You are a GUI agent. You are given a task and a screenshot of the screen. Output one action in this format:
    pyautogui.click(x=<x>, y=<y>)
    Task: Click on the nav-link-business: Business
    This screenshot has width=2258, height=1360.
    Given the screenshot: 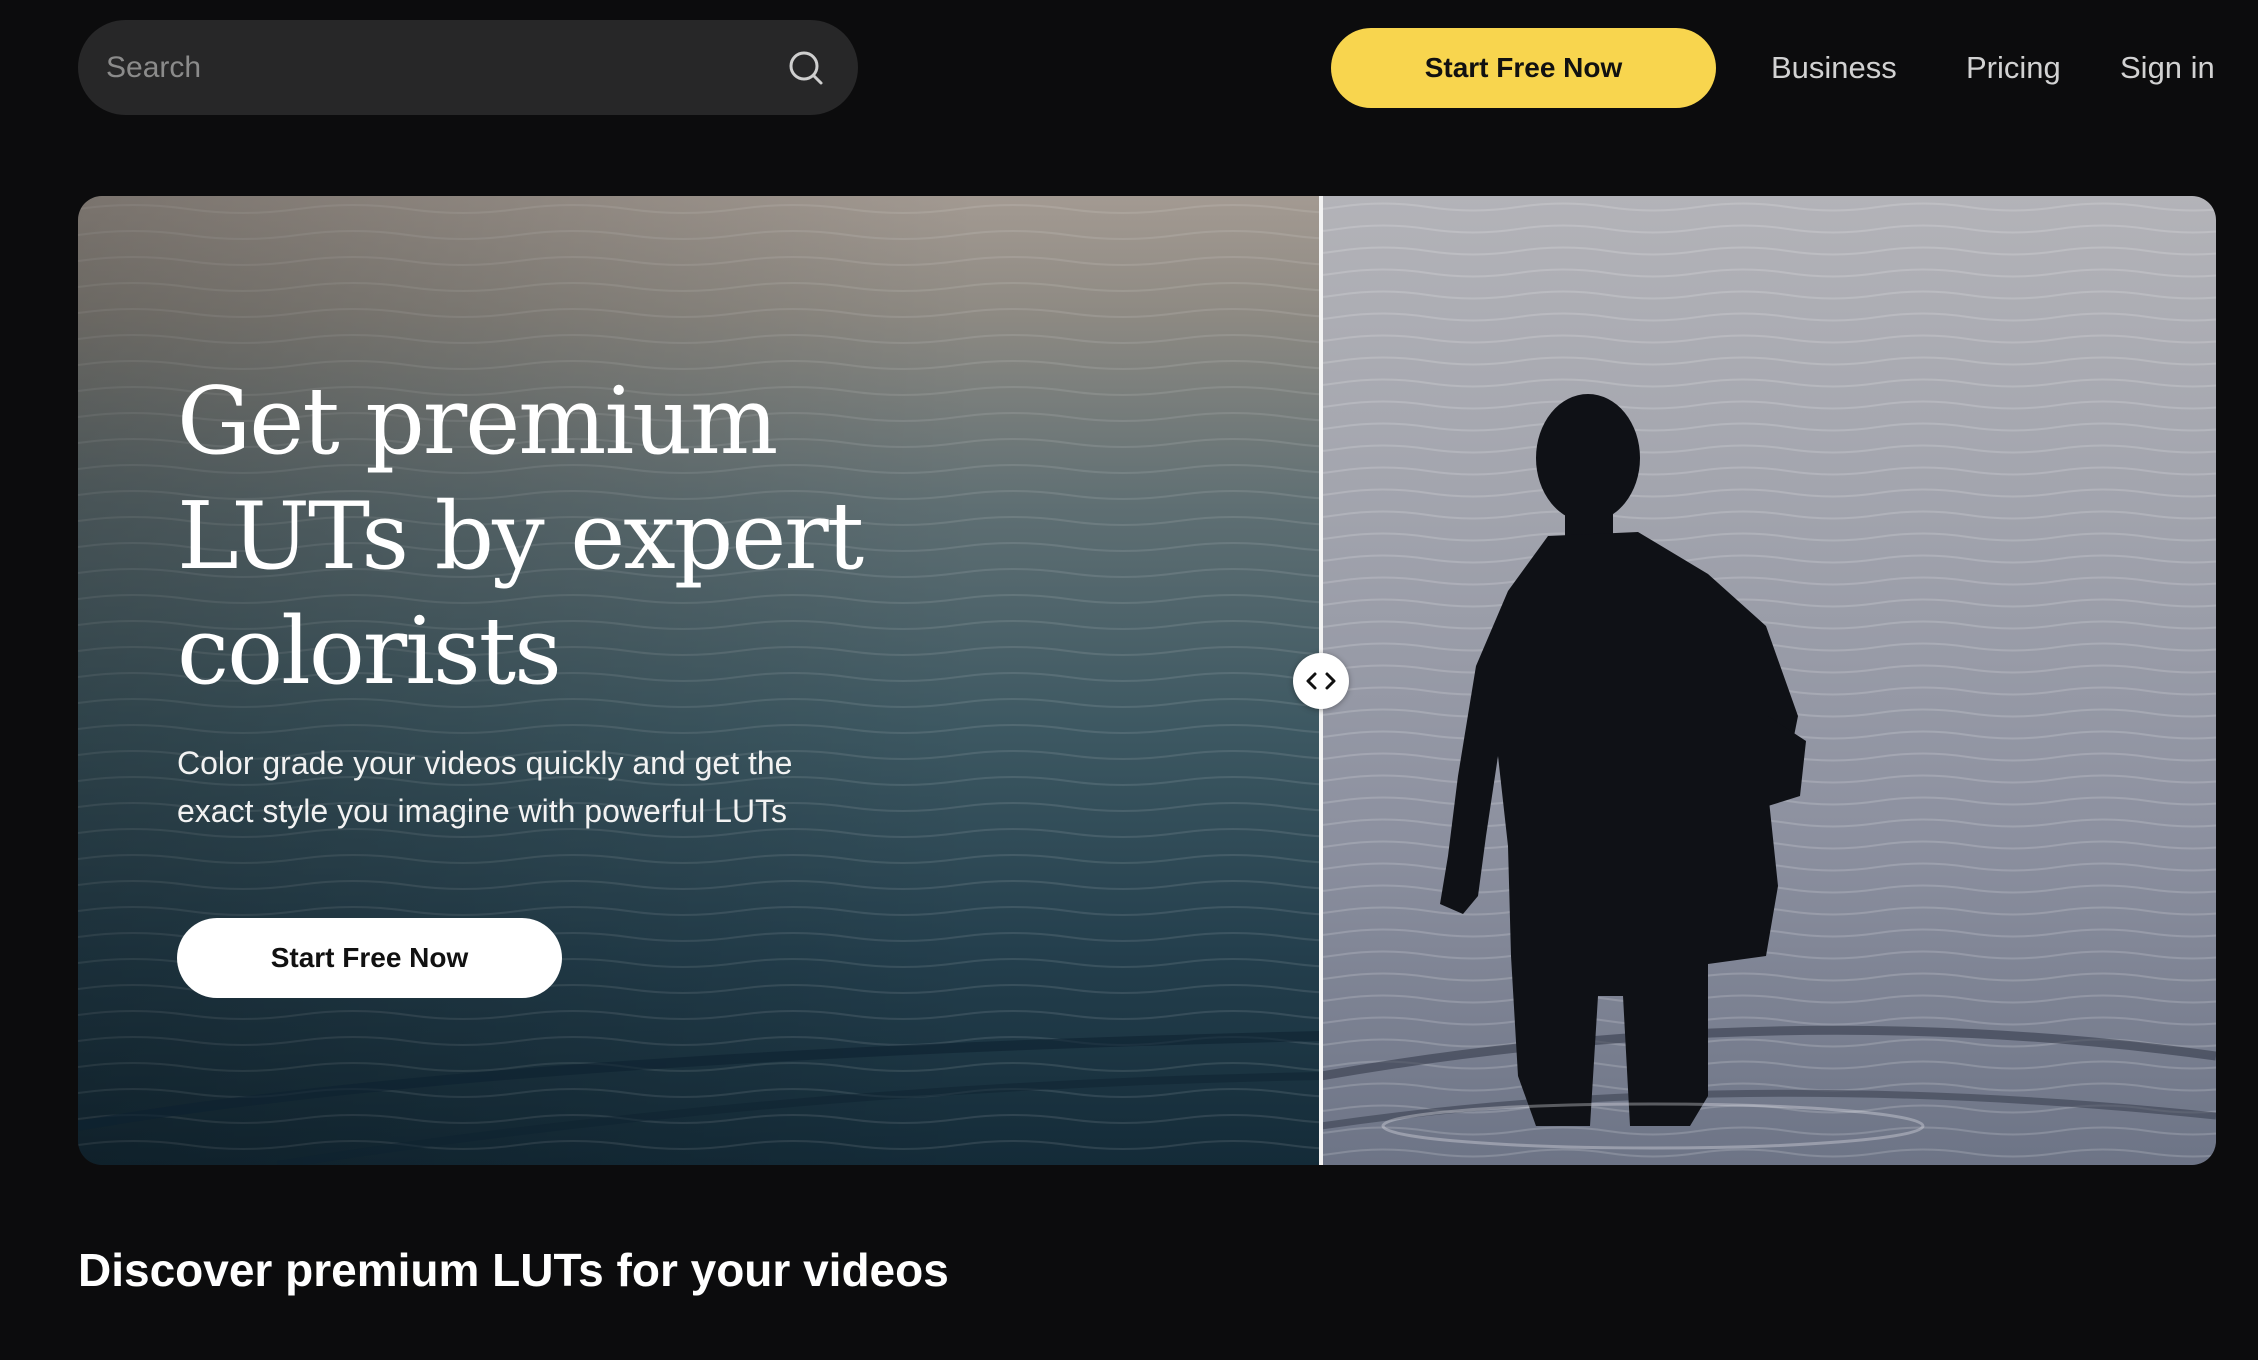 What is the action you would take?
    pyautogui.click(x=1834, y=68)
    